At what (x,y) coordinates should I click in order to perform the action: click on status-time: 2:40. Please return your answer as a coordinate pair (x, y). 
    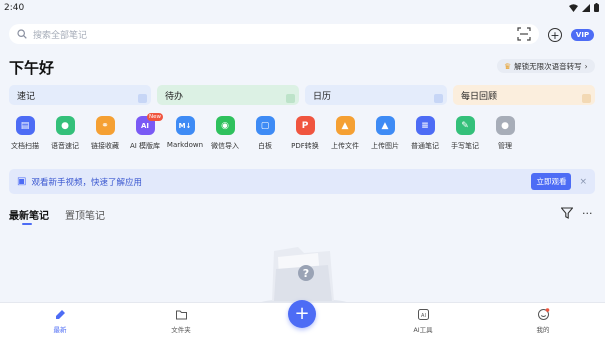
    Looking at the image, I should click on (14, 7).